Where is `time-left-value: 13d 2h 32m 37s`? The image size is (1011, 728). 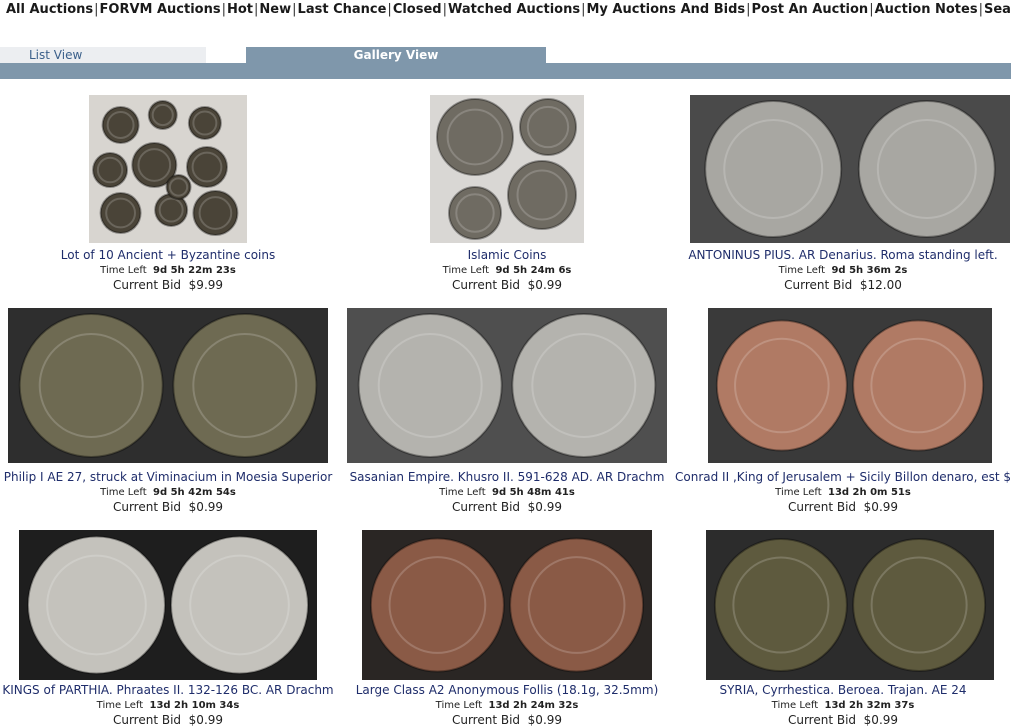
time-left-value: 13d 2h 32m 37s is located at coordinates (869, 705).